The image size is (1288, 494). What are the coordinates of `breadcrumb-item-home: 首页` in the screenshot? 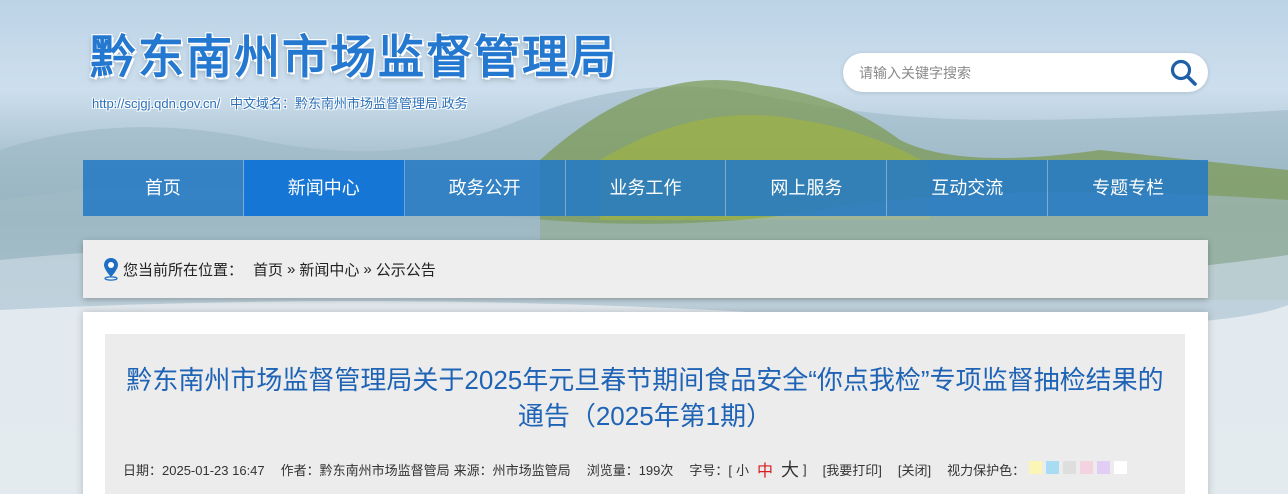 It's located at (268, 269).